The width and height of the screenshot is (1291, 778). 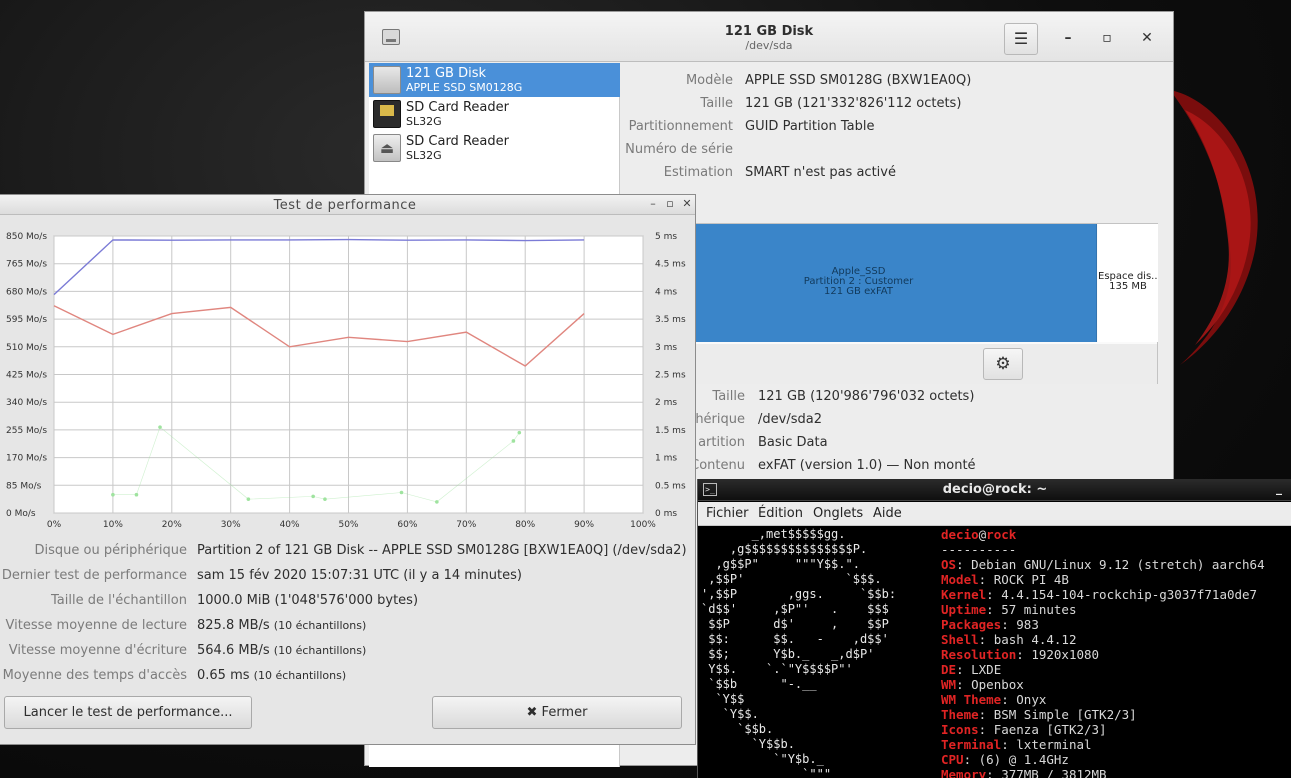 What do you see at coordinates (94, 675) in the screenshot?
I see `avg-access-label: Moyenne des temps d'accès` at bounding box center [94, 675].